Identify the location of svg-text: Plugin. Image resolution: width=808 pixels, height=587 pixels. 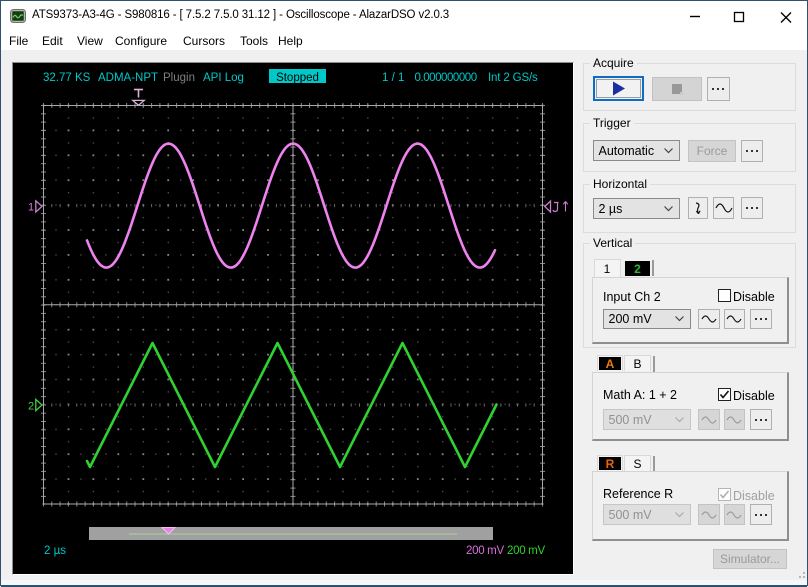
(179, 78).